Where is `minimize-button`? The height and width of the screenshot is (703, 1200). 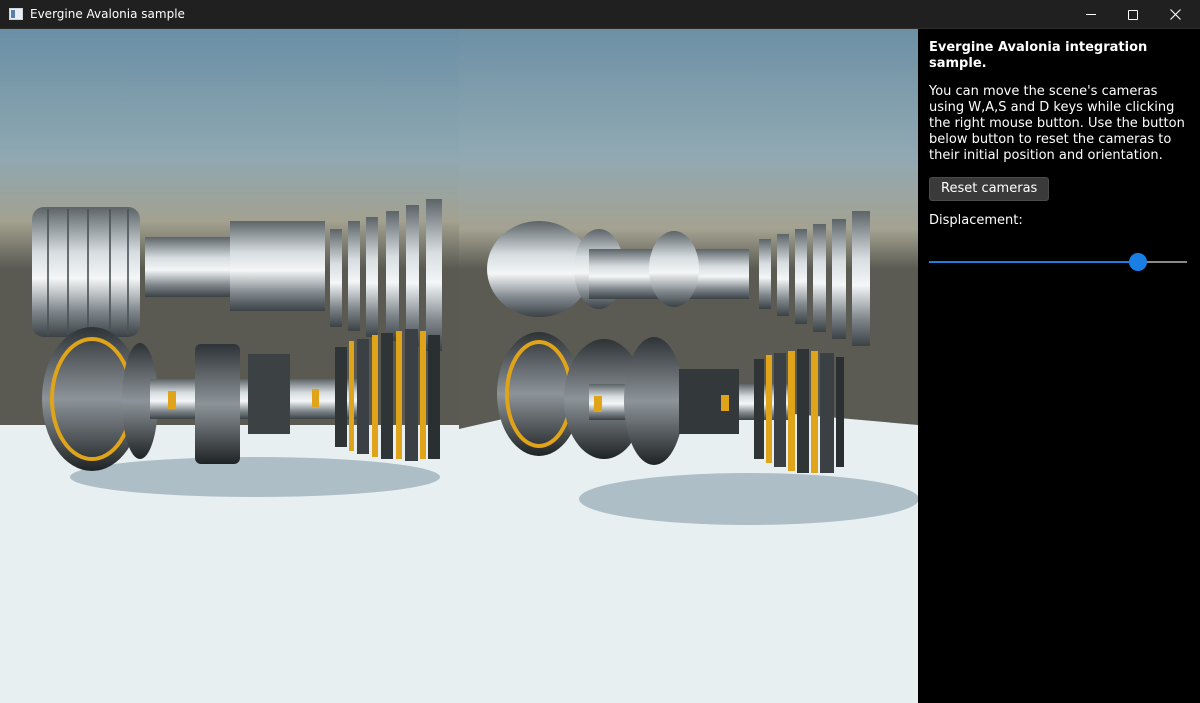
minimize-button is located at coordinates (1091, 14).